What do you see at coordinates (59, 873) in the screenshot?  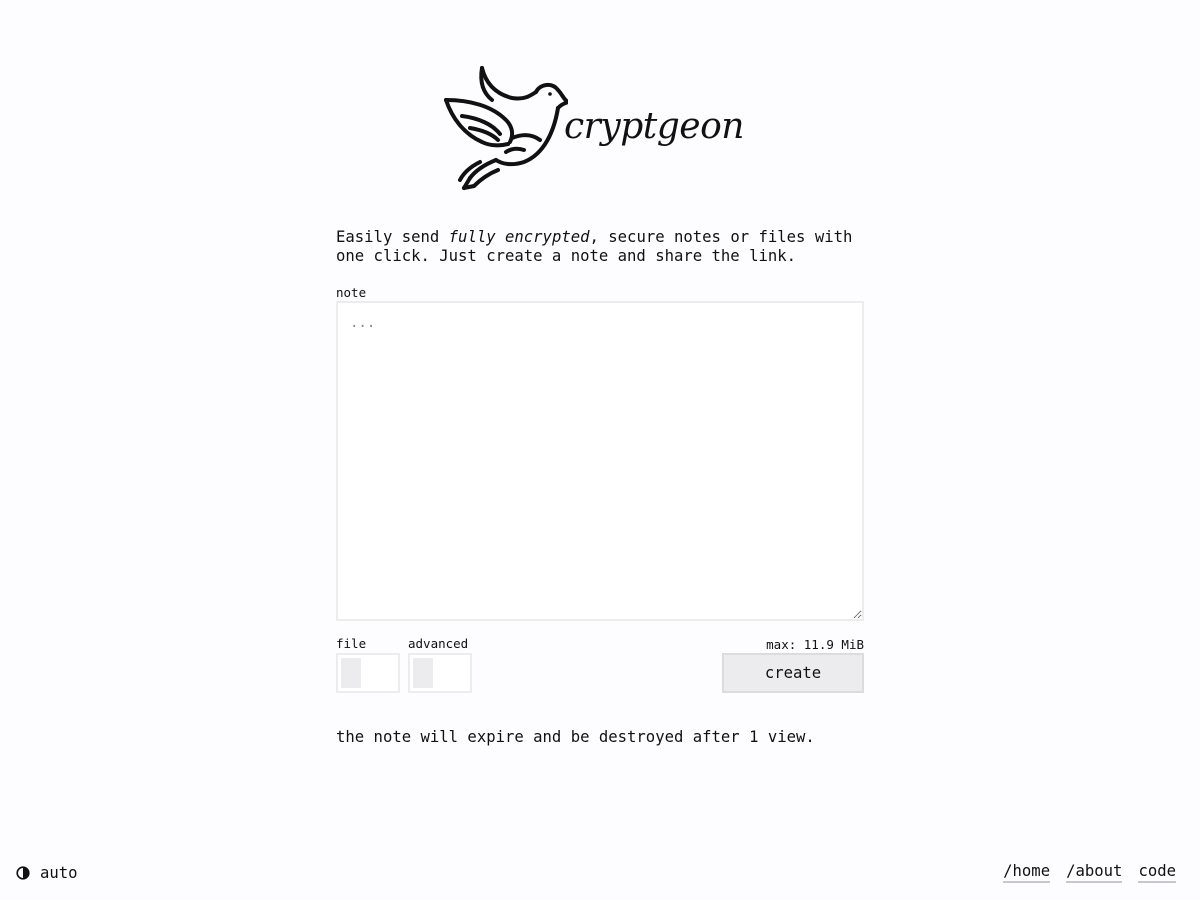 I see `theme-label: auto` at bounding box center [59, 873].